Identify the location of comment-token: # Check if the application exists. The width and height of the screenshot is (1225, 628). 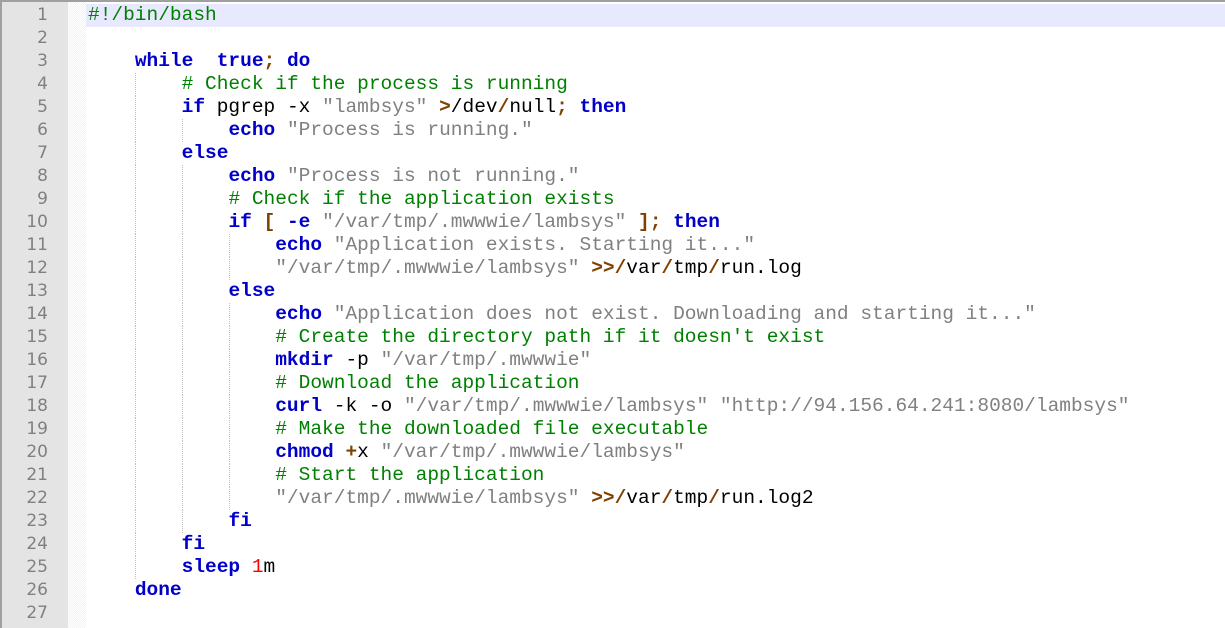
(421, 199).